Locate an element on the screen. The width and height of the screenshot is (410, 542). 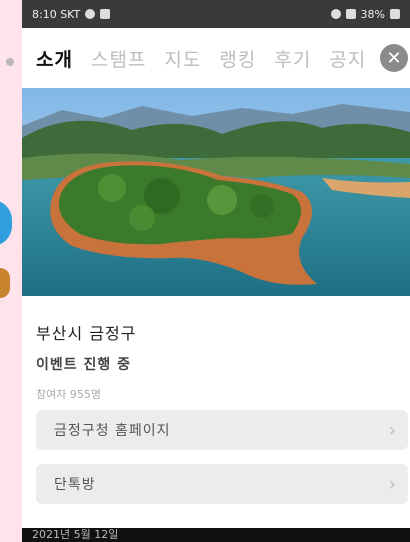
homepage-link-label: 금정구청 홈페이지 is located at coordinates (112, 431).